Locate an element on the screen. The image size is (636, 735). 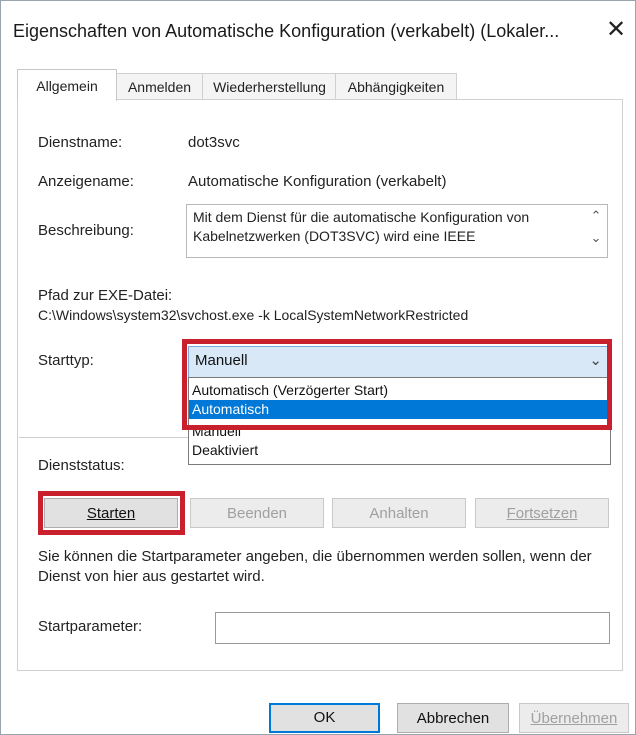
resume-button-label: Fortsetzen is located at coordinates (542, 513).